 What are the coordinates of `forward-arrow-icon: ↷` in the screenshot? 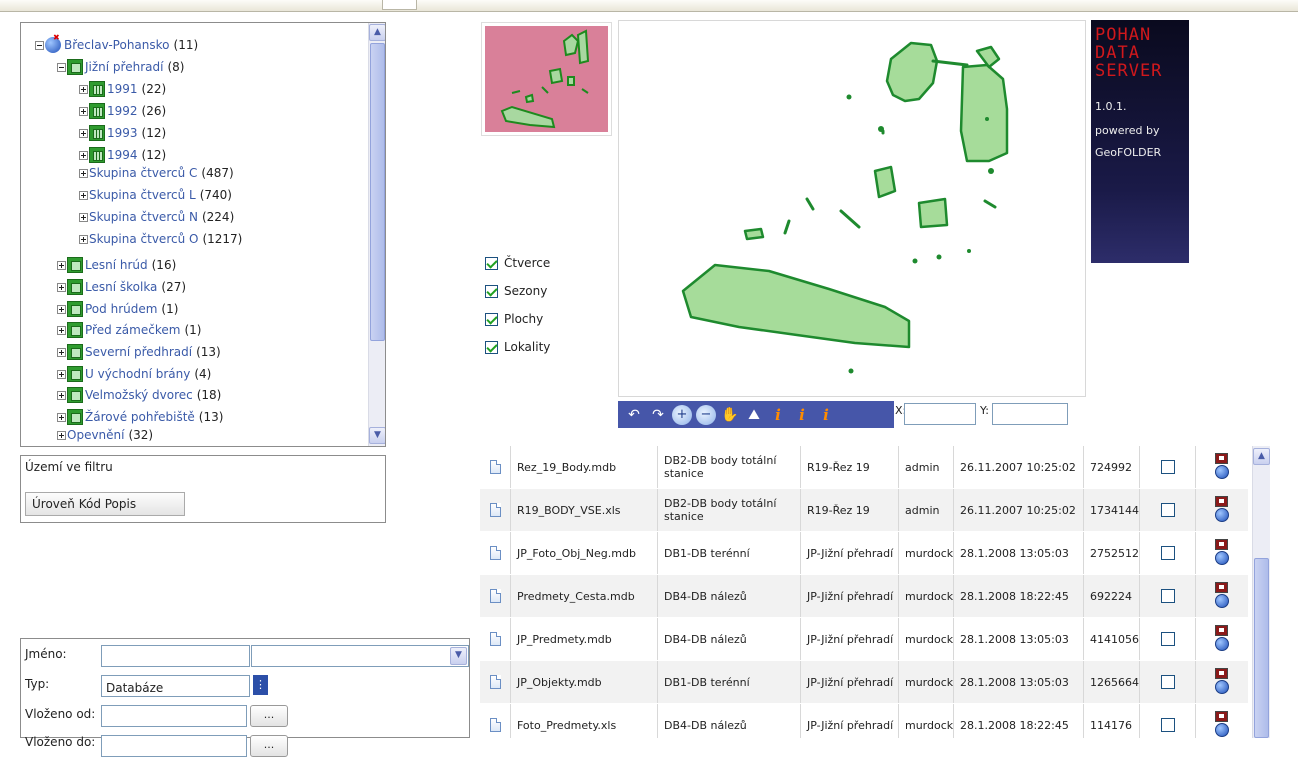 It's located at (658, 415).